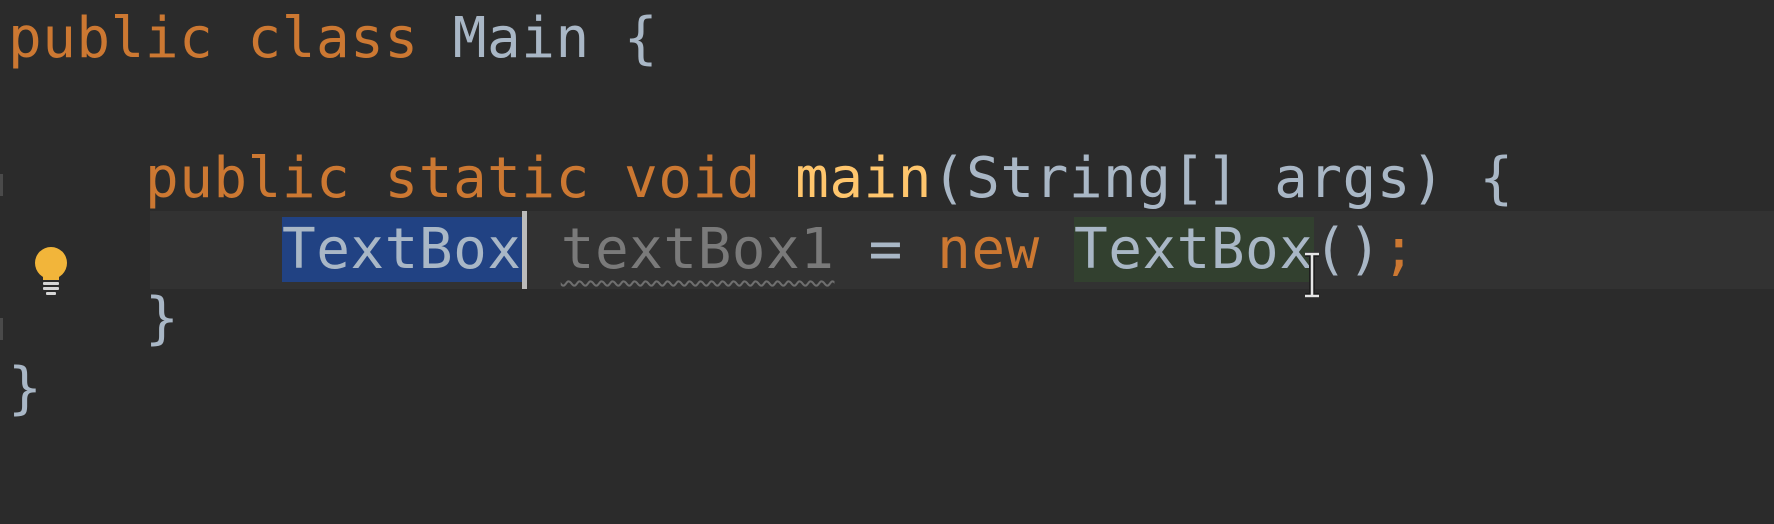  What do you see at coordinates (988, 249) in the screenshot?
I see `keyword-token: new` at bounding box center [988, 249].